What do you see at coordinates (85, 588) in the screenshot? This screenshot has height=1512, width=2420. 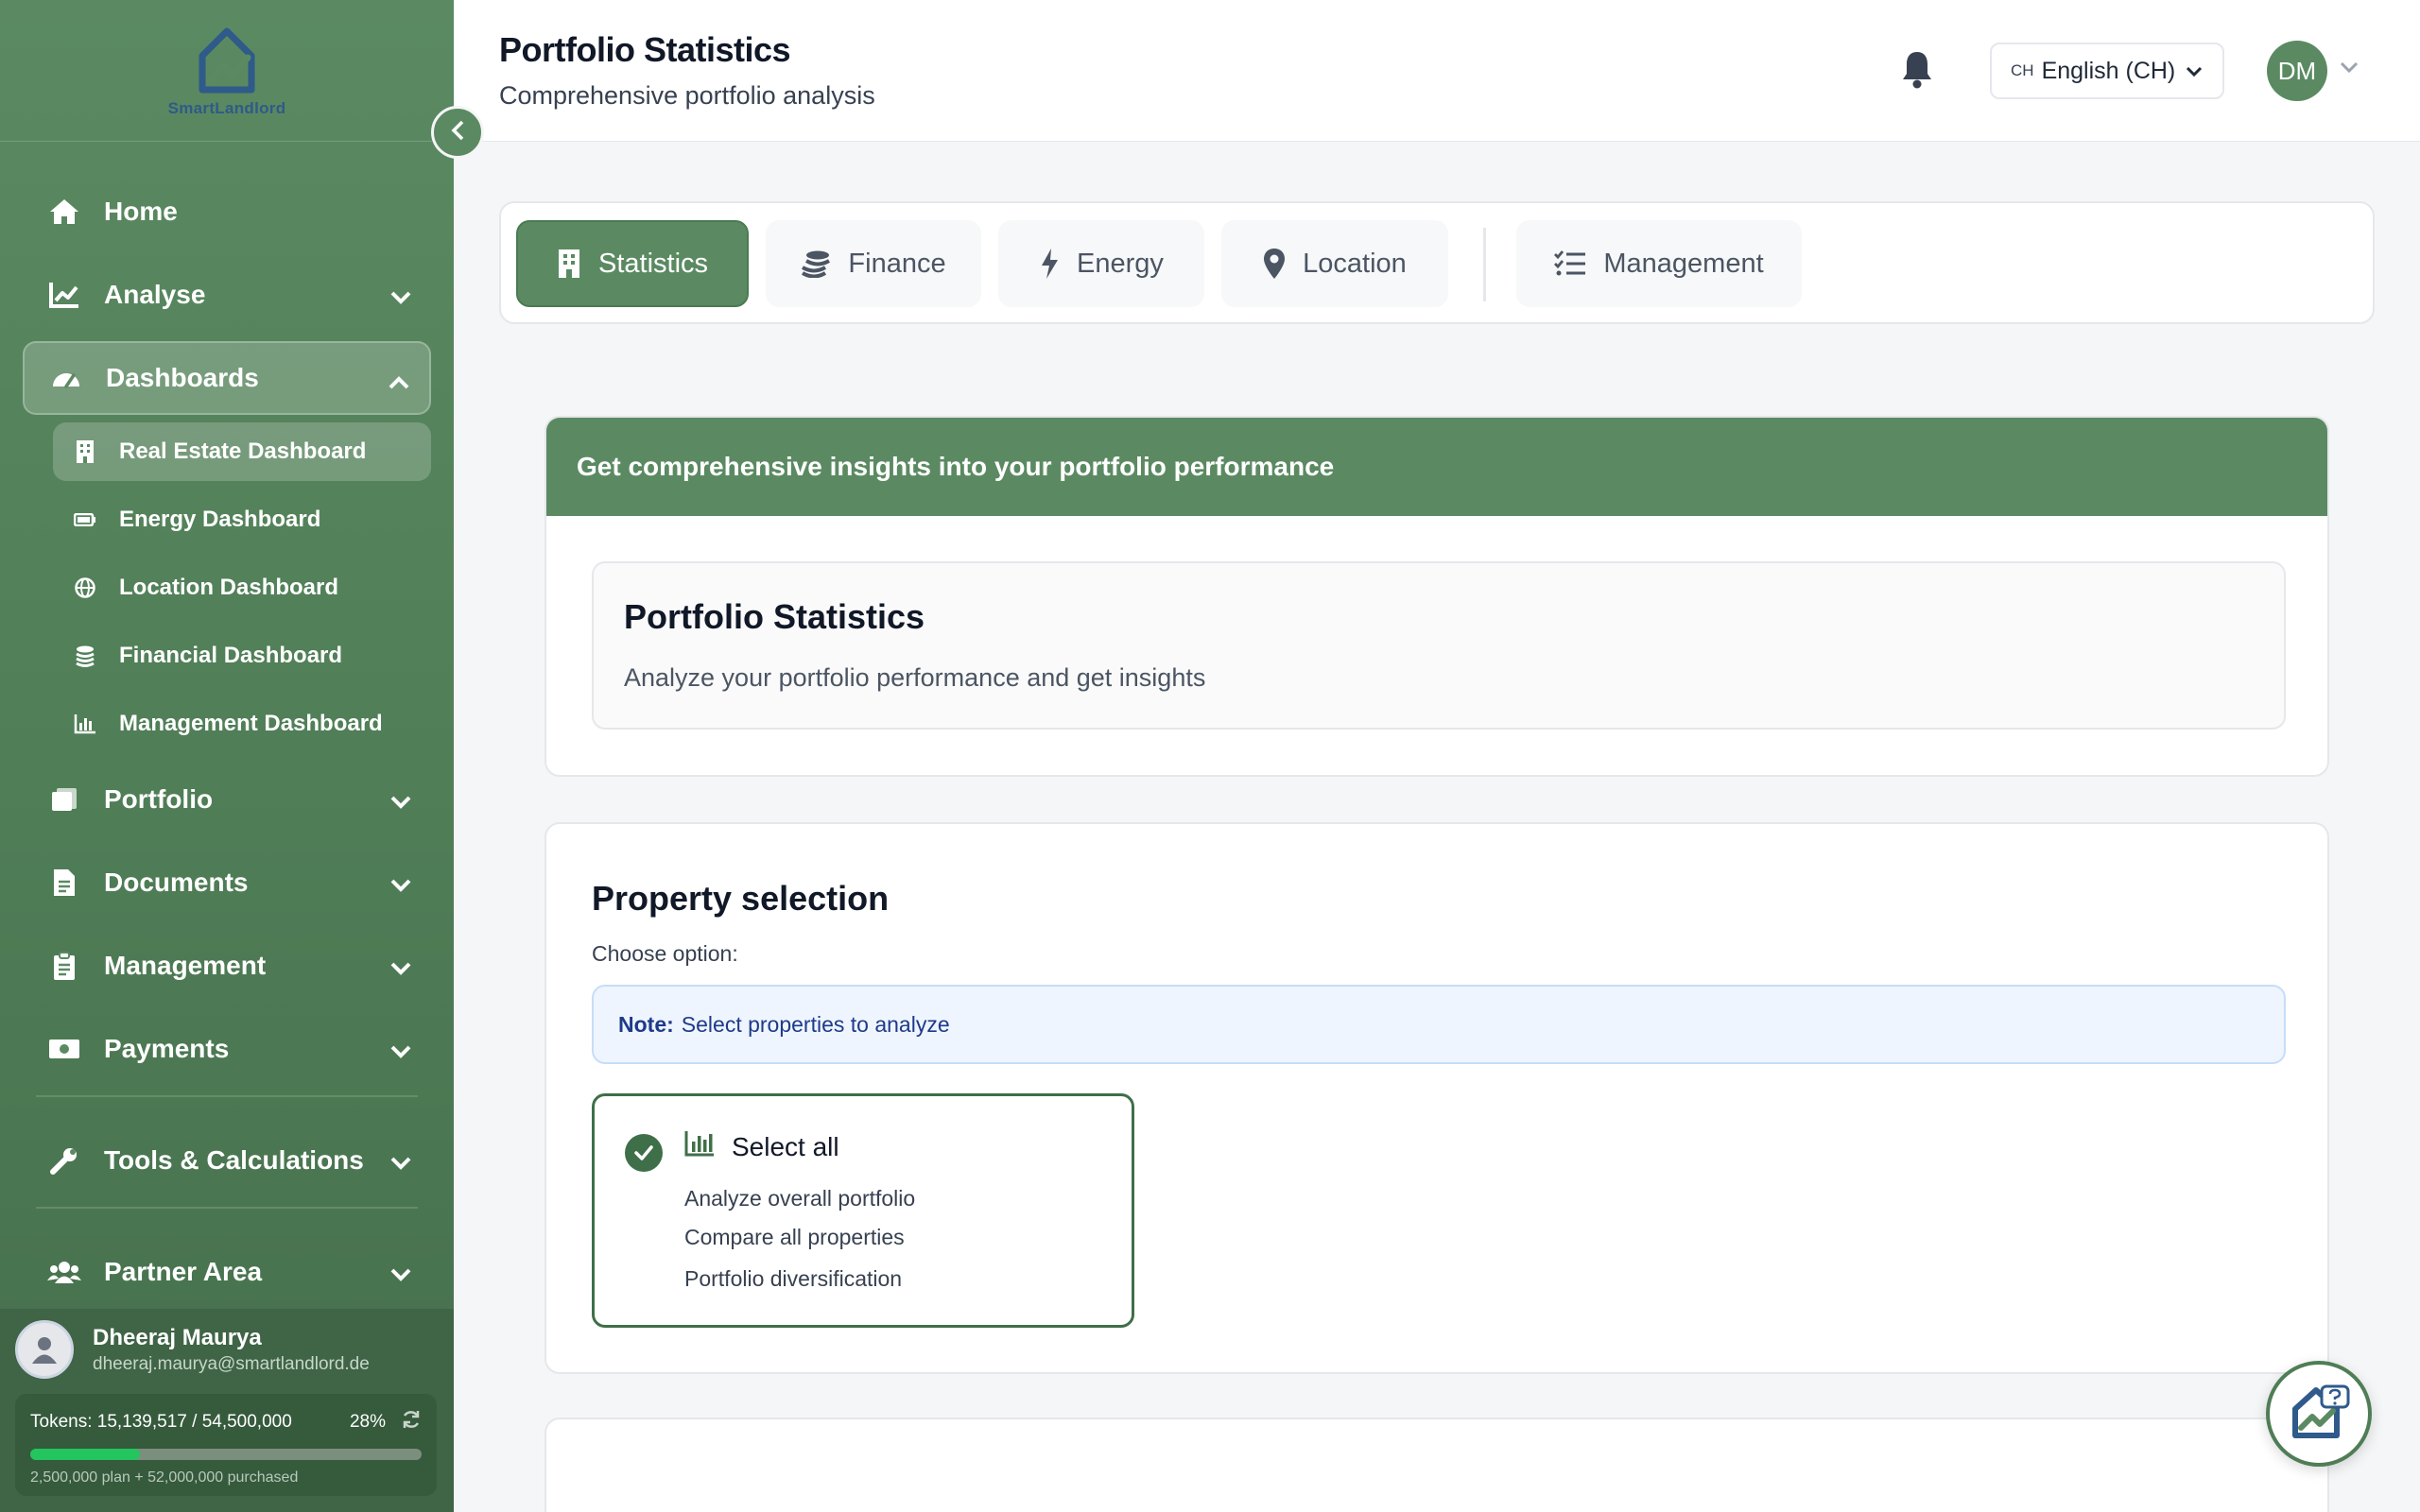 I see `globe-icon` at bounding box center [85, 588].